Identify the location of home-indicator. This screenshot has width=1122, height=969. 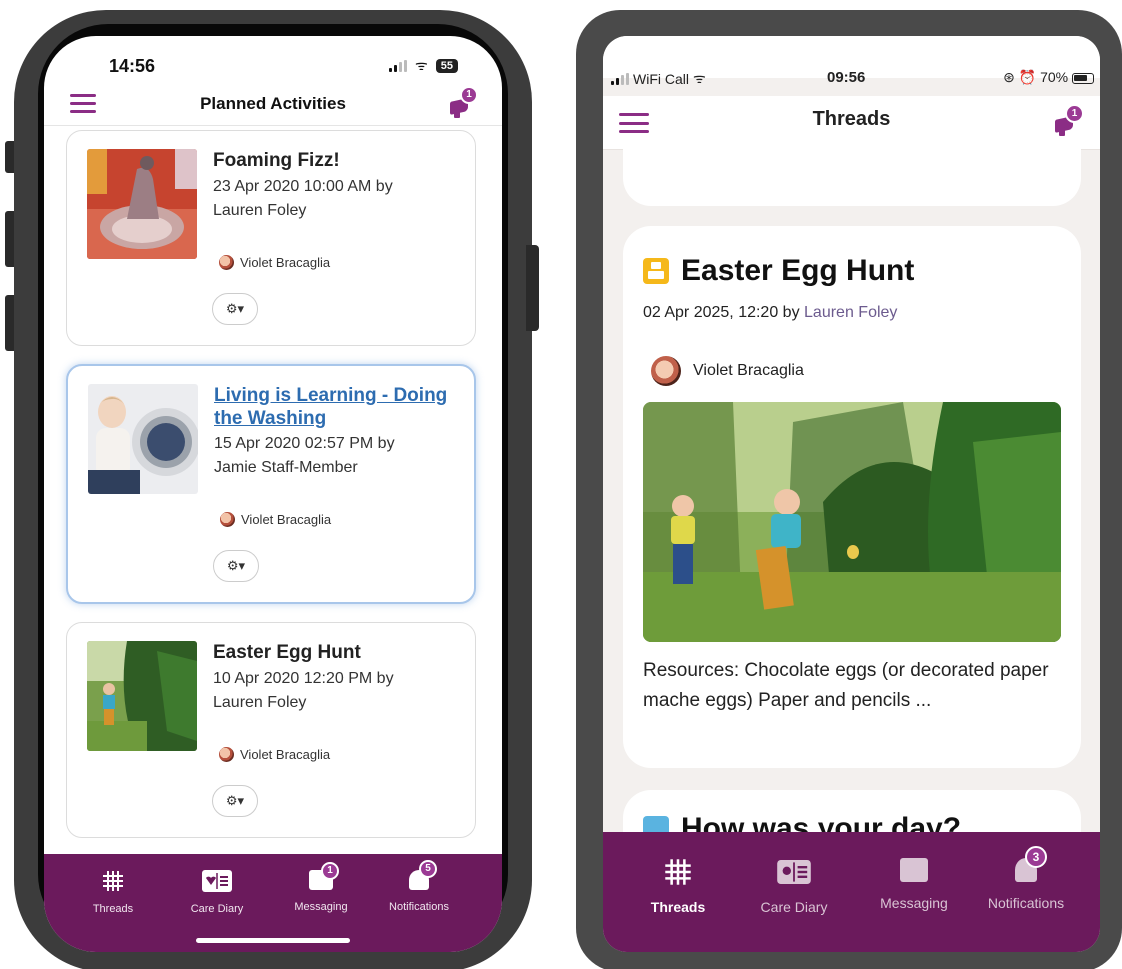
(273, 940).